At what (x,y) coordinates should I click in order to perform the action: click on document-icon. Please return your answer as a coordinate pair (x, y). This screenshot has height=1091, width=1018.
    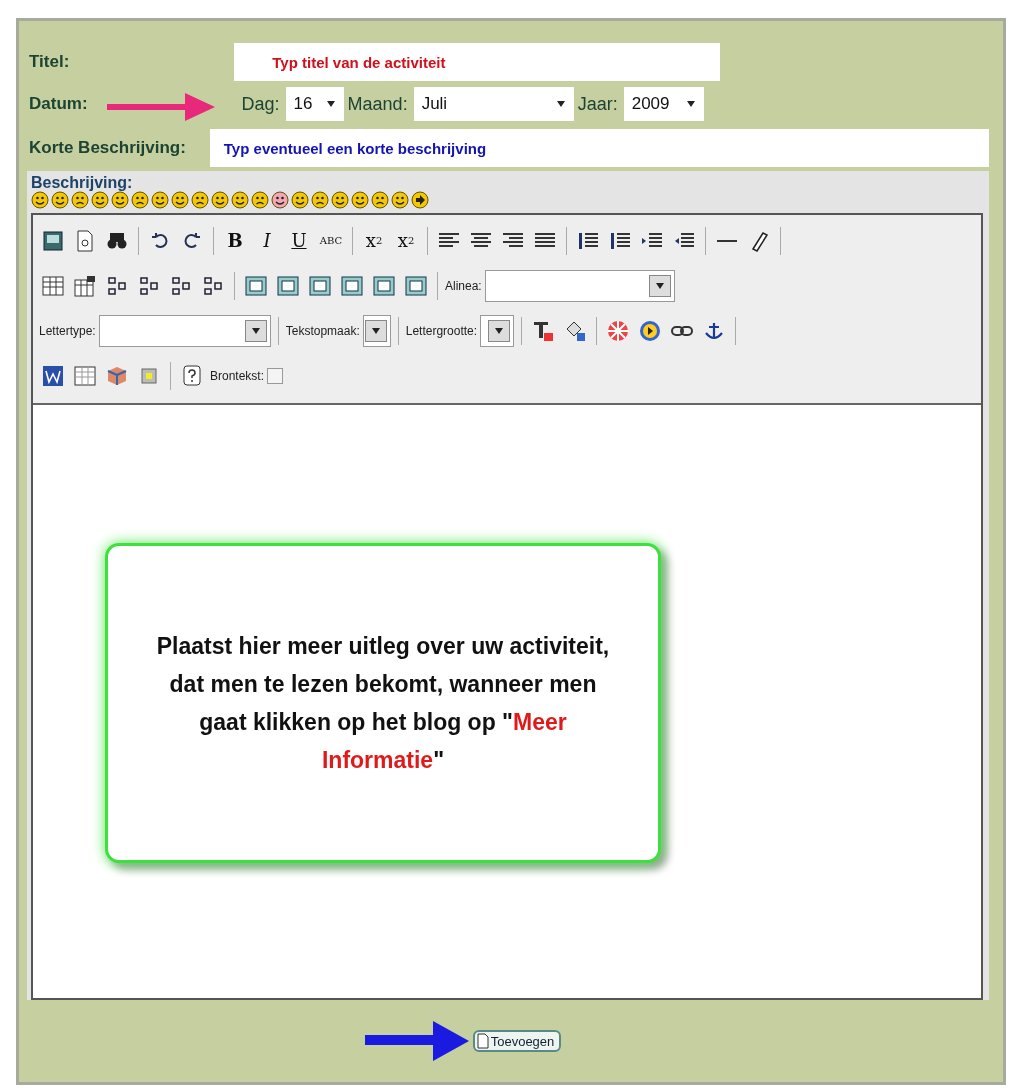
    Looking at the image, I should click on (482, 1041).